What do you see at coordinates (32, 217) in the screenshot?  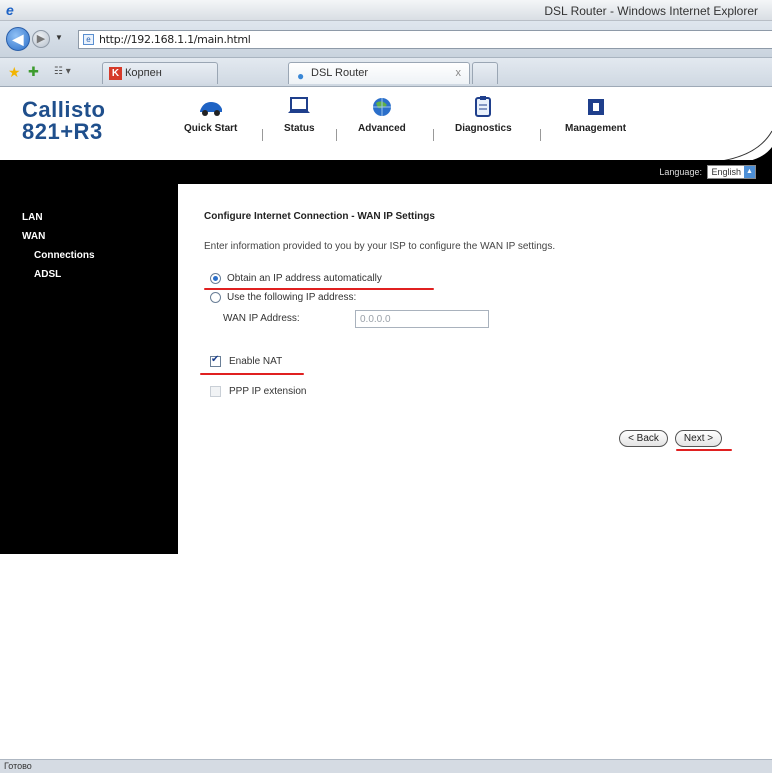 I see `sidebar-item-lan: LAN` at bounding box center [32, 217].